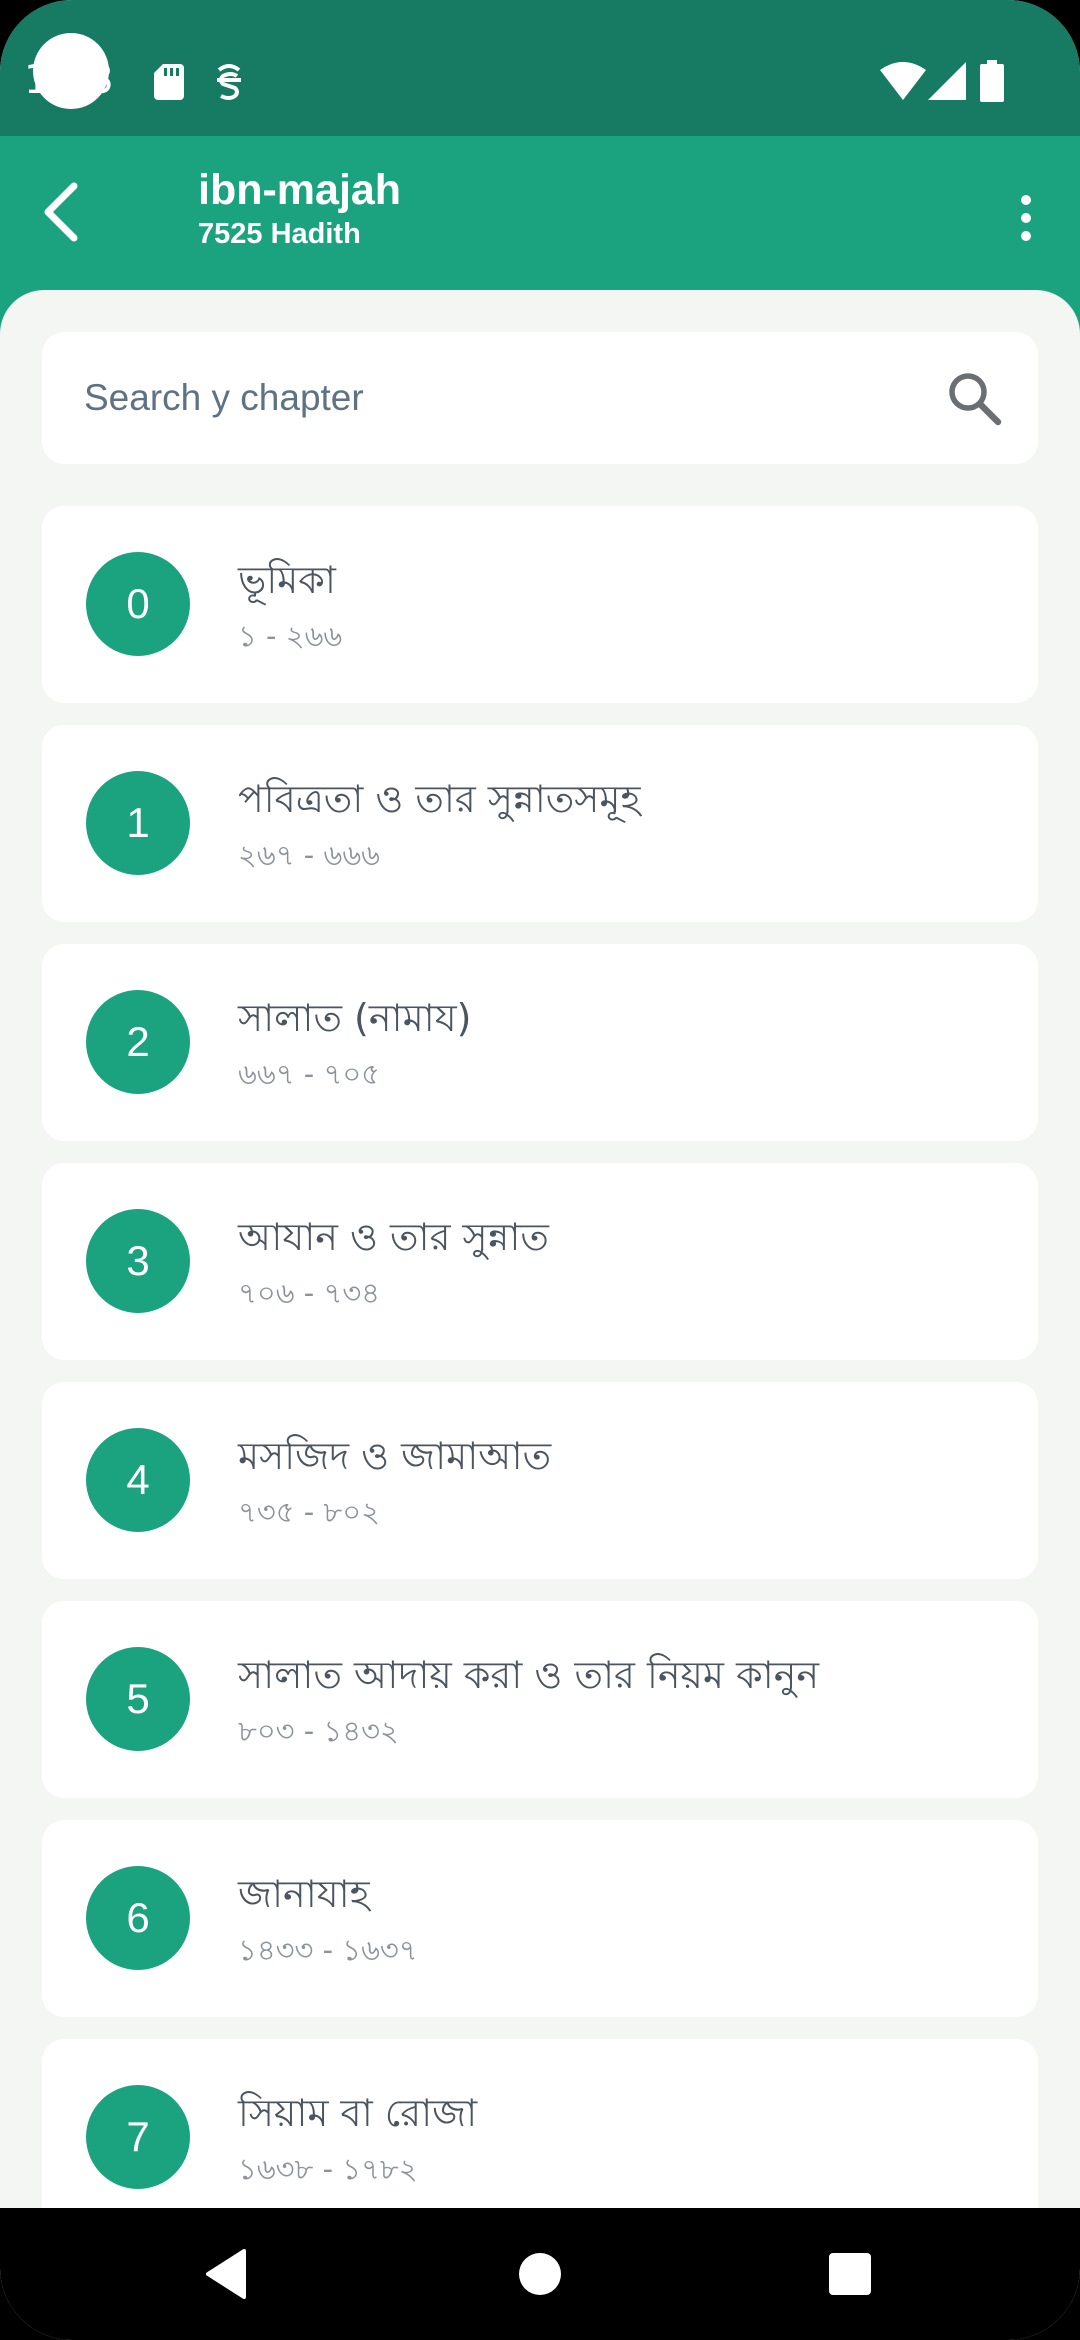 The width and height of the screenshot is (1080, 2340). What do you see at coordinates (903, 81) in the screenshot?
I see `wifi-icon` at bounding box center [903, 81].